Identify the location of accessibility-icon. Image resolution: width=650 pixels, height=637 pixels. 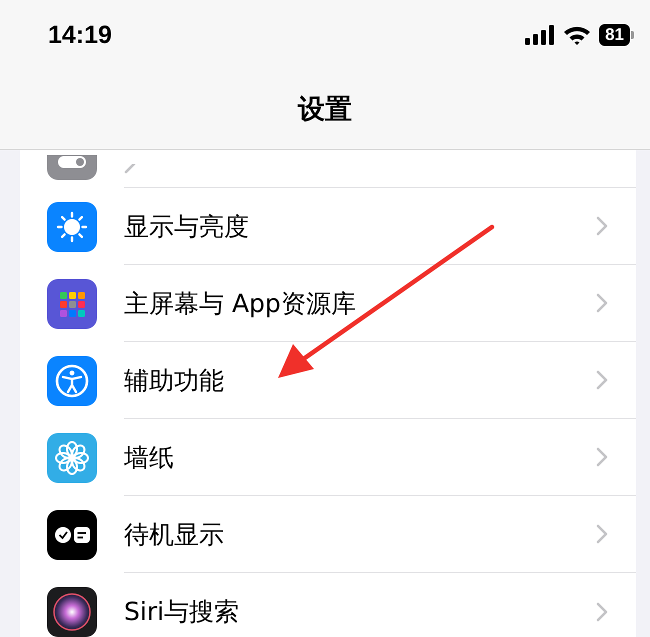
(72, 381).